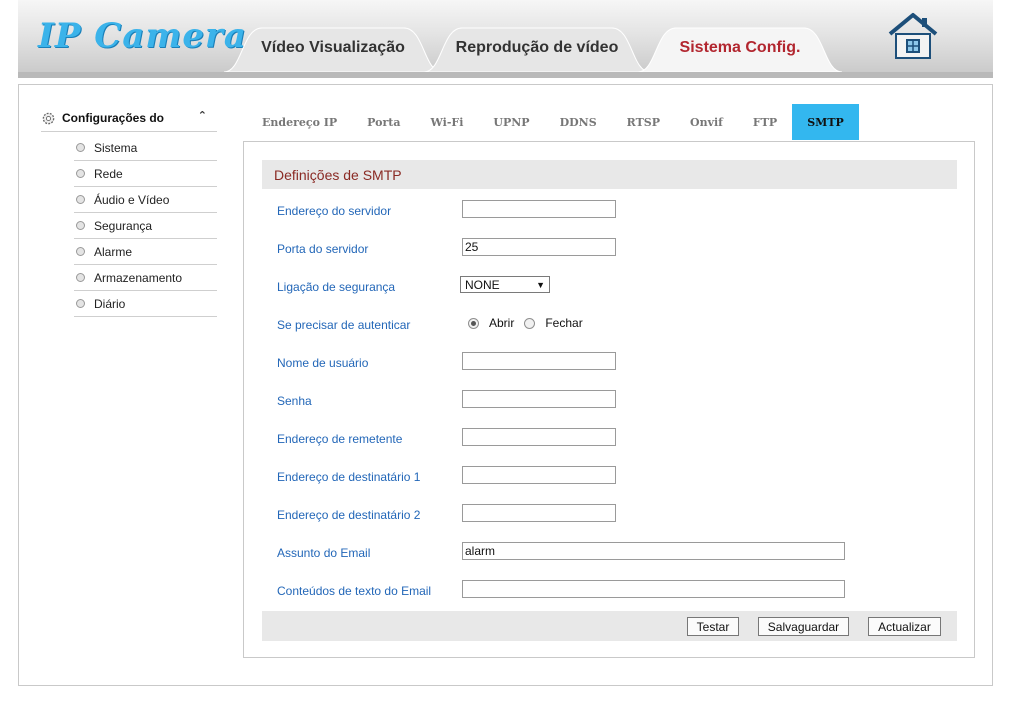 This screenshot has width=1017, height=707. Describe the element at coordinates (913, 37) in the screenshot. I see `home-icon` at that location.